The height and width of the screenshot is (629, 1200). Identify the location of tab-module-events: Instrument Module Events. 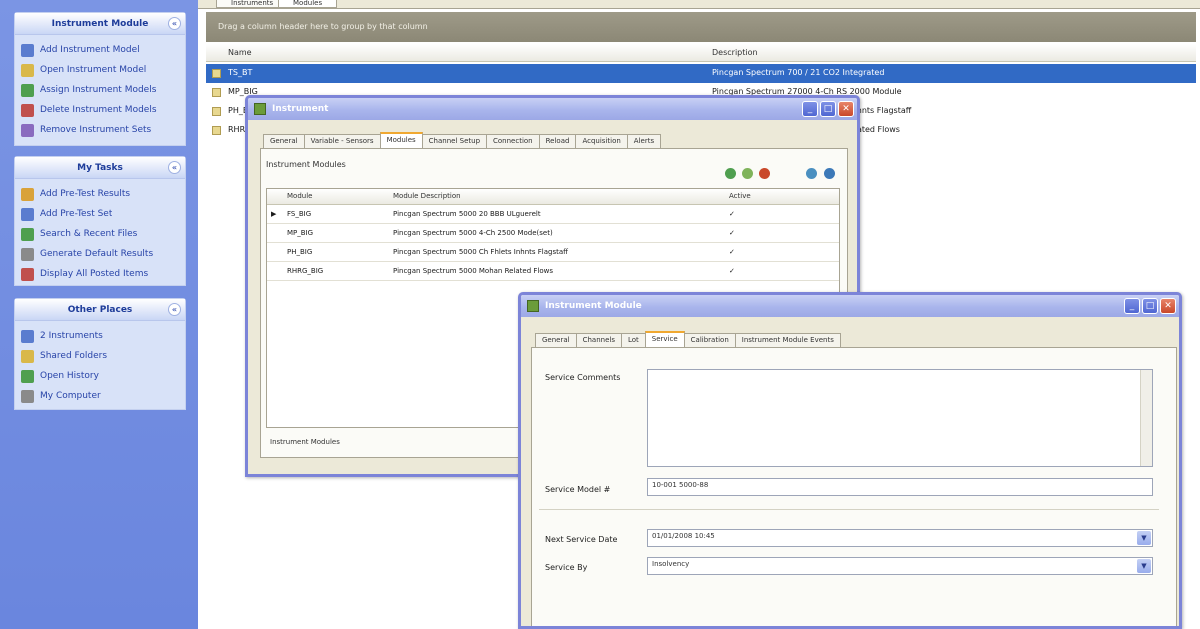
(787, 340).